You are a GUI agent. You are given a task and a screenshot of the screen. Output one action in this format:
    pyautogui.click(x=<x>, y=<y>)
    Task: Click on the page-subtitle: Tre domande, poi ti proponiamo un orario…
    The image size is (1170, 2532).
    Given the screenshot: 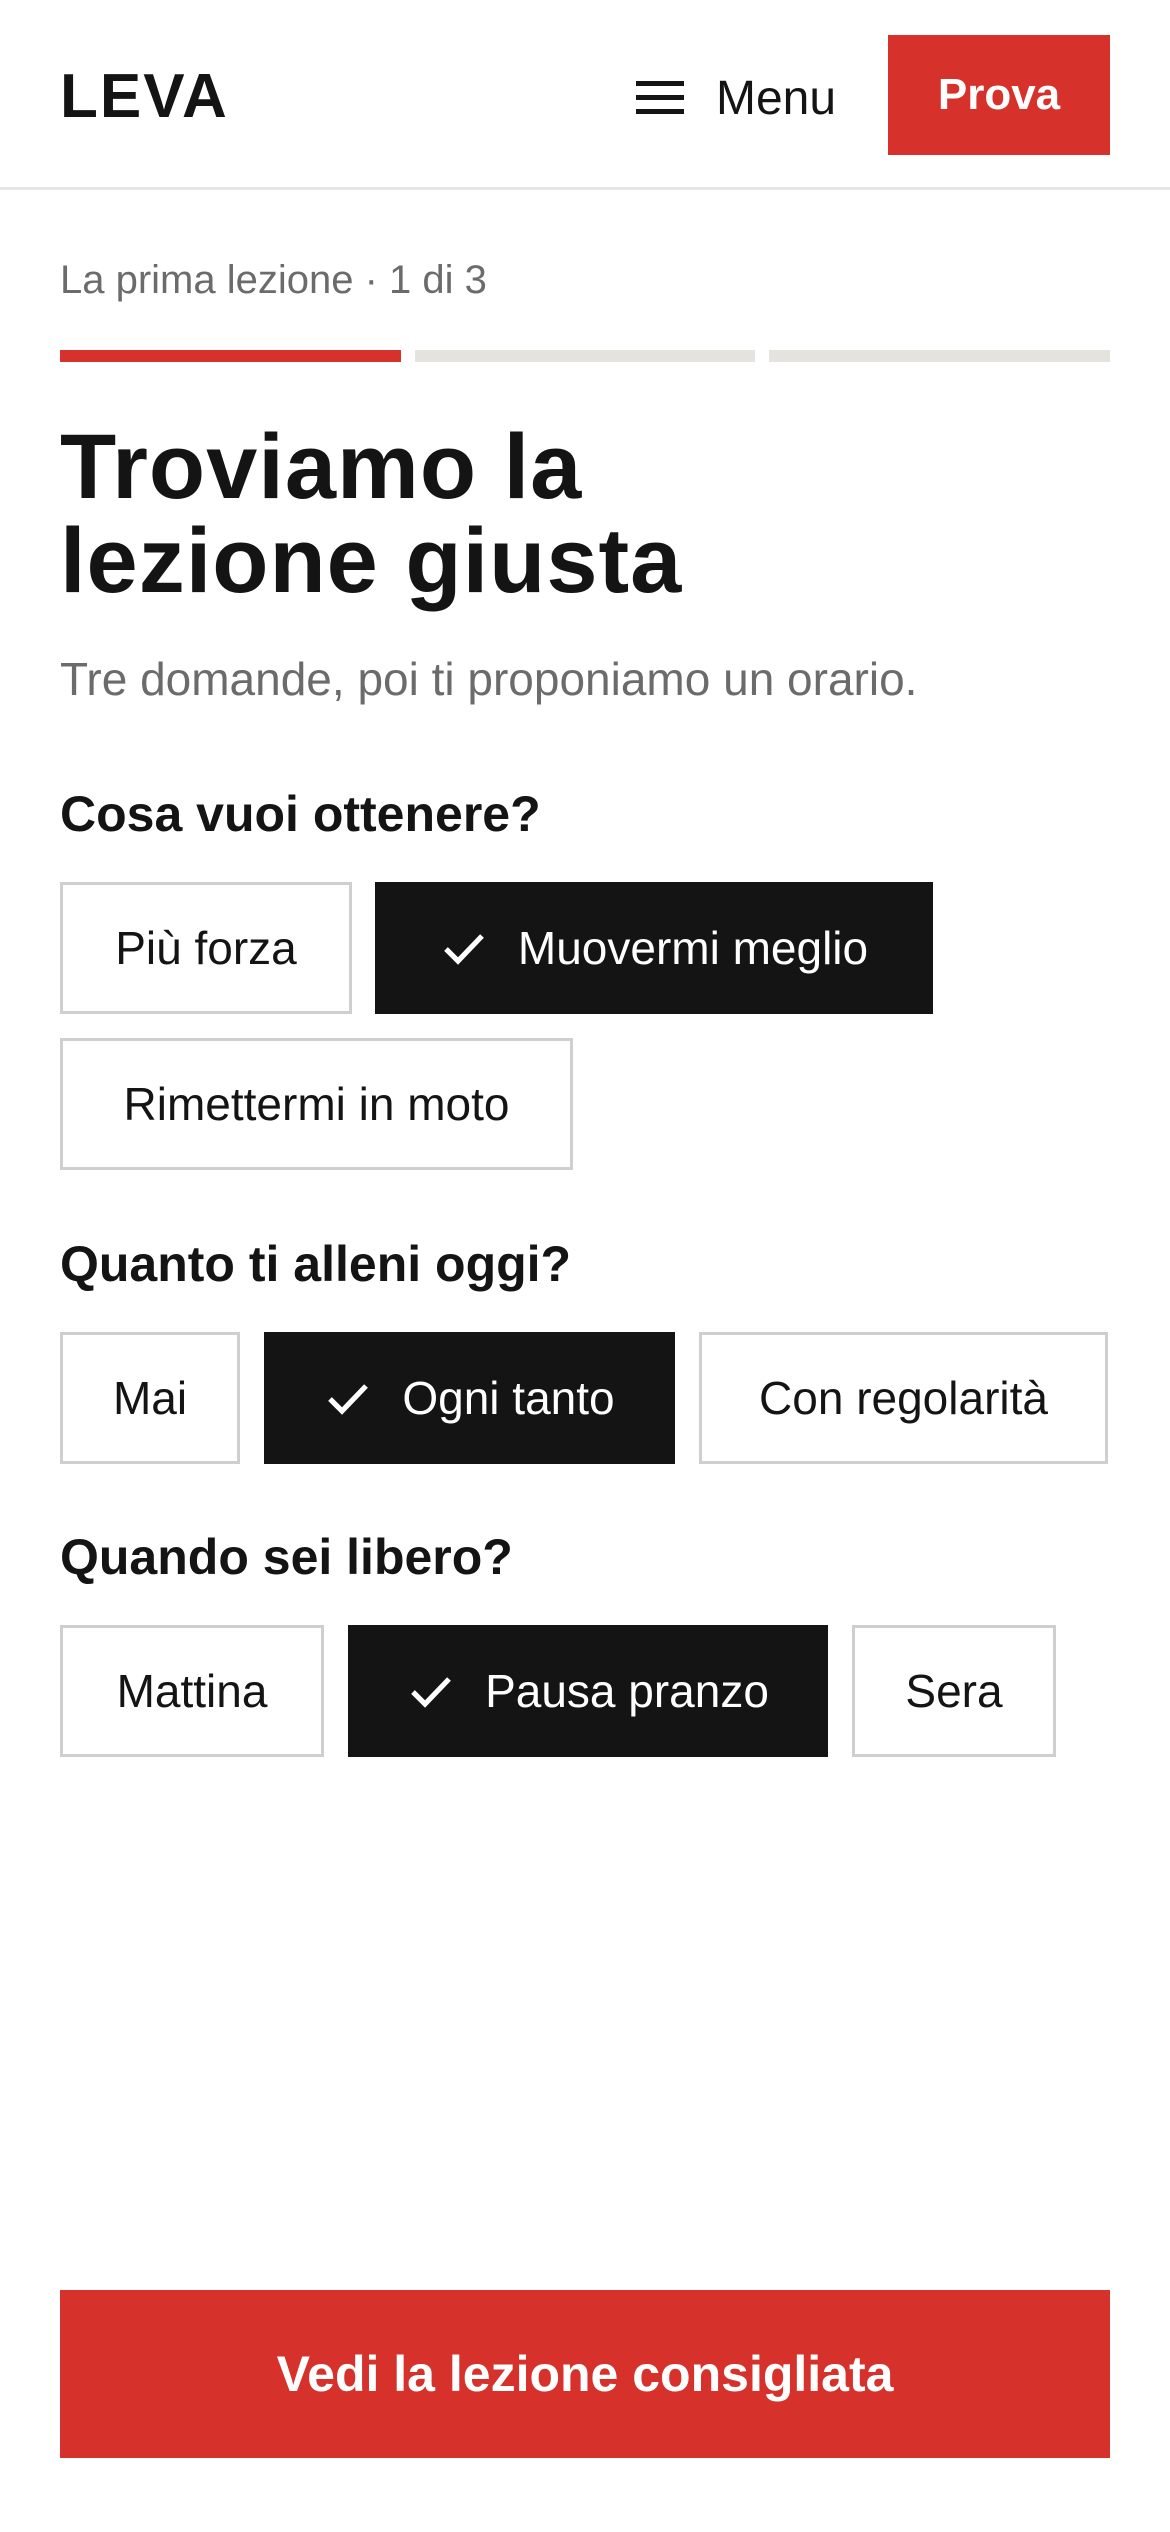 What is the action you would take?
    pyautogui.click(x=489, y=679)
    